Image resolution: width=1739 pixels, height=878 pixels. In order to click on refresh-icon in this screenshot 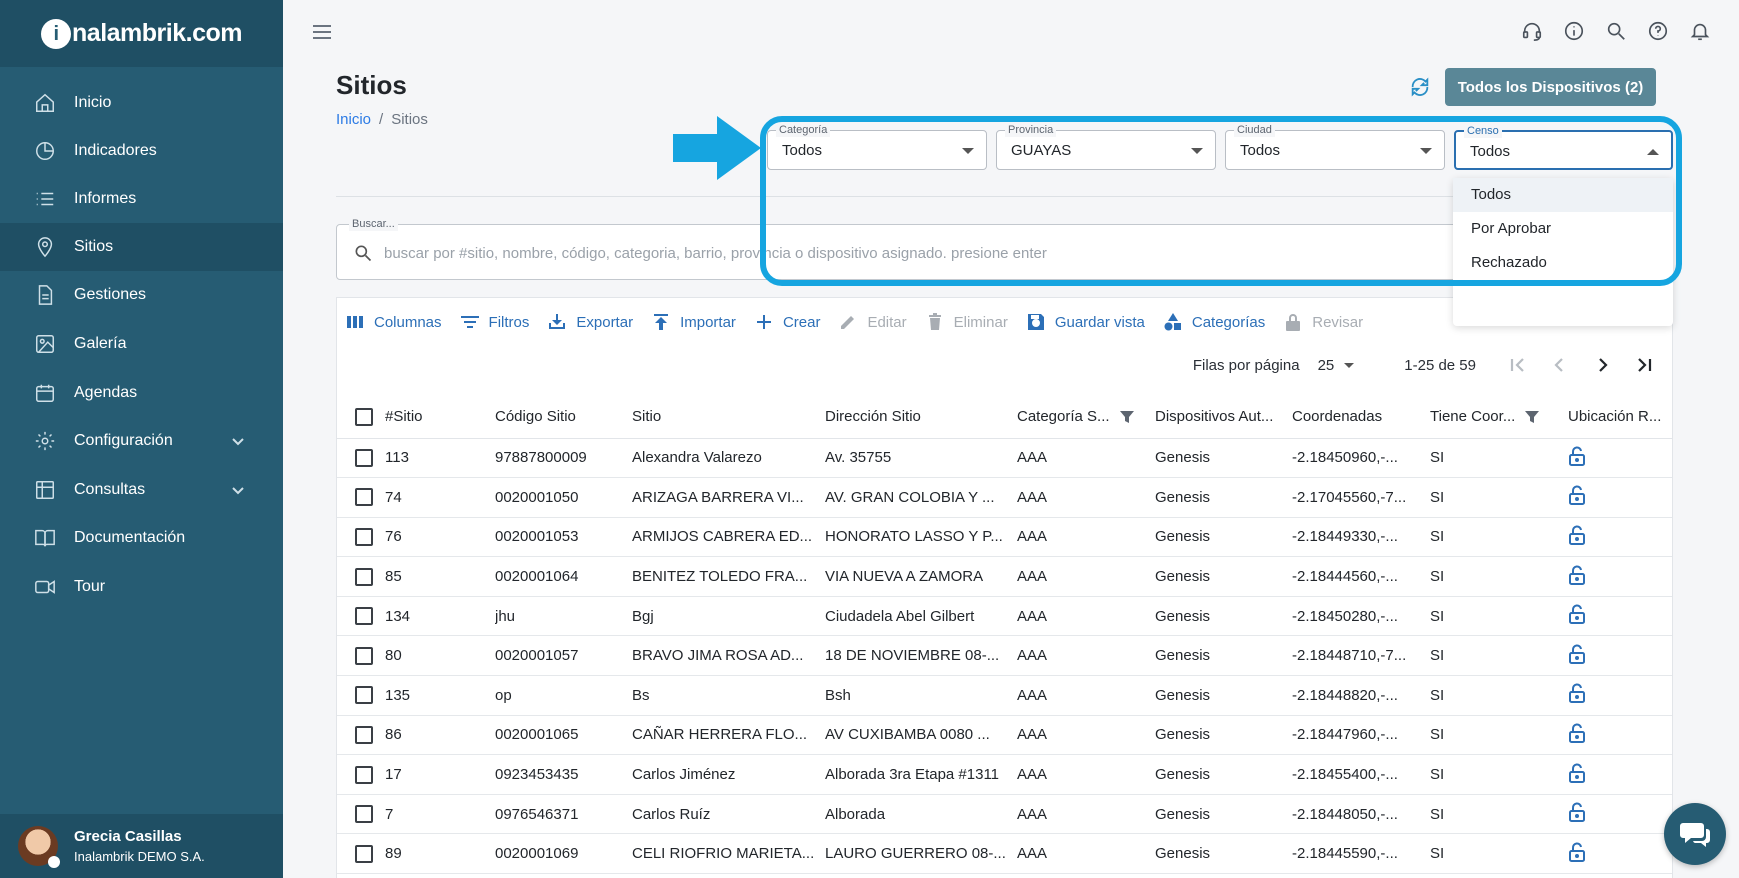, I will do `click(1420, 87)`.